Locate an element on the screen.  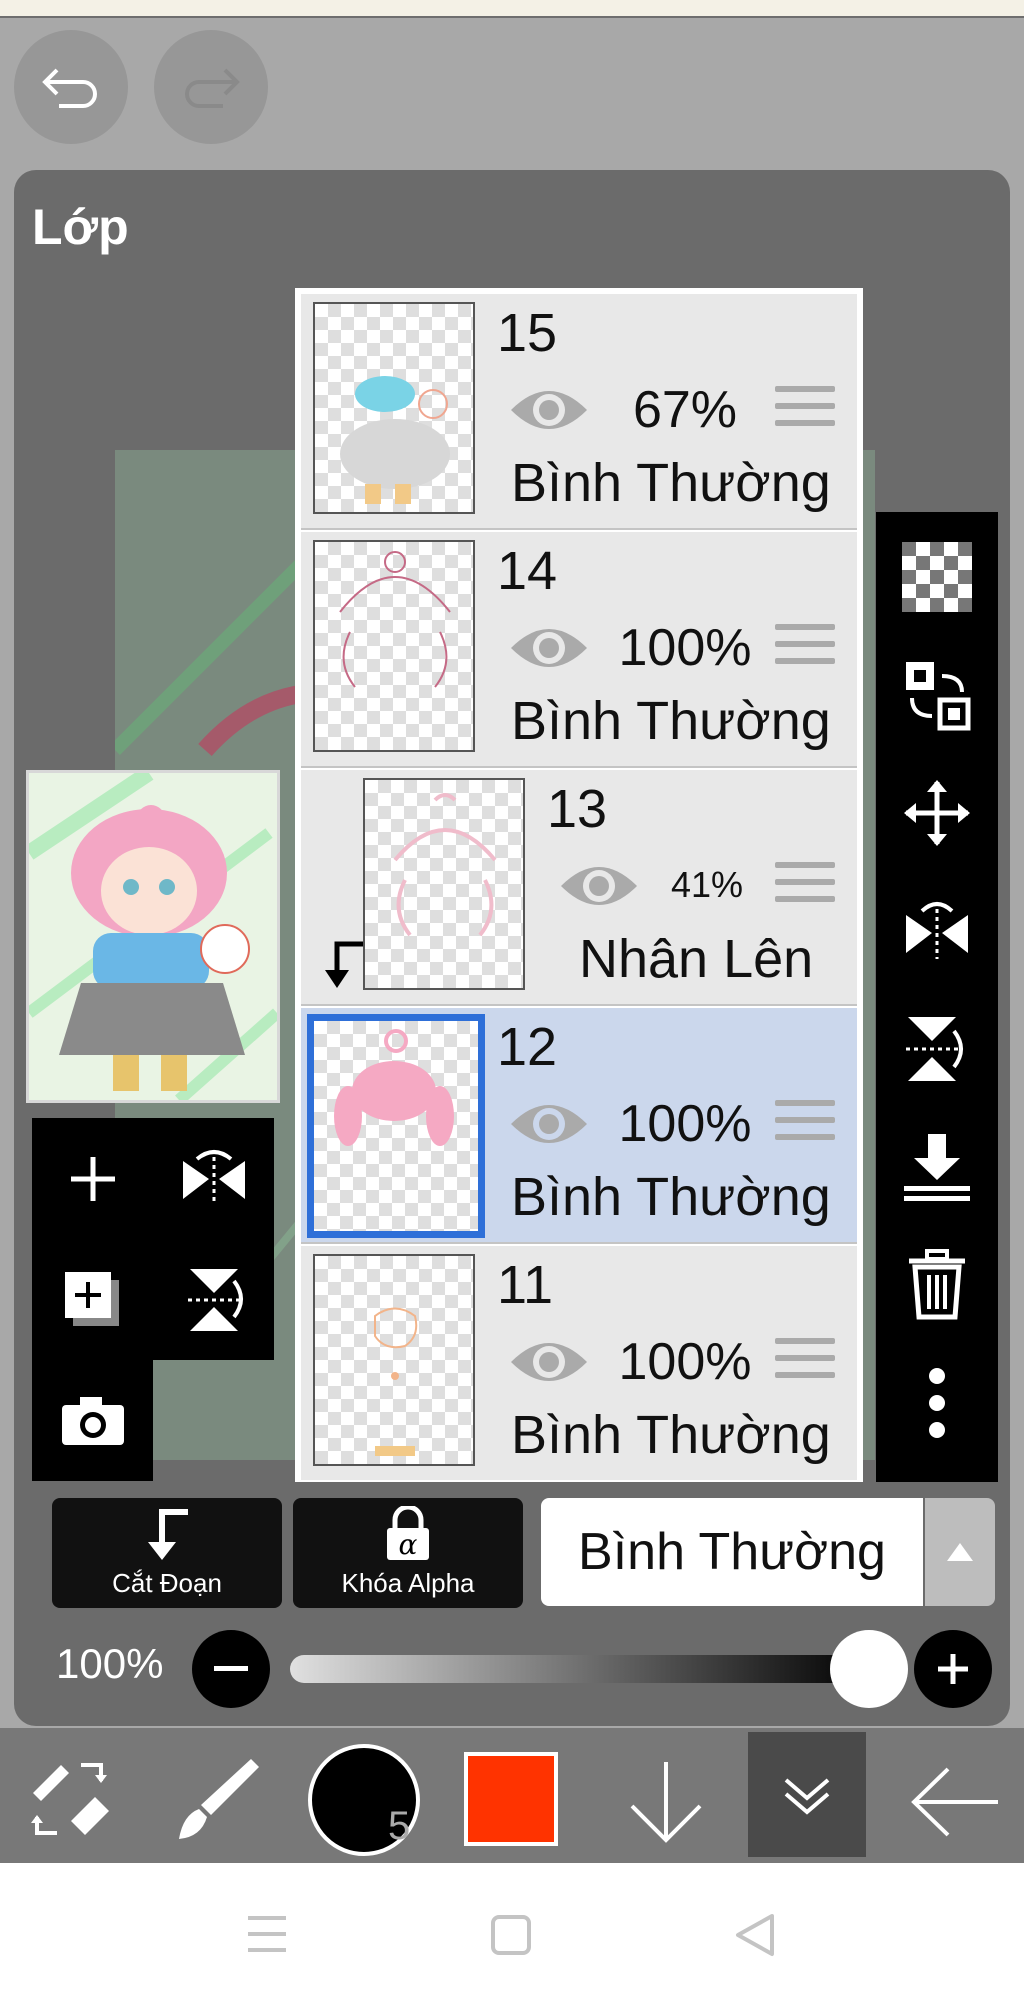
merge-down-icon is located at coordinates (937, 1167).